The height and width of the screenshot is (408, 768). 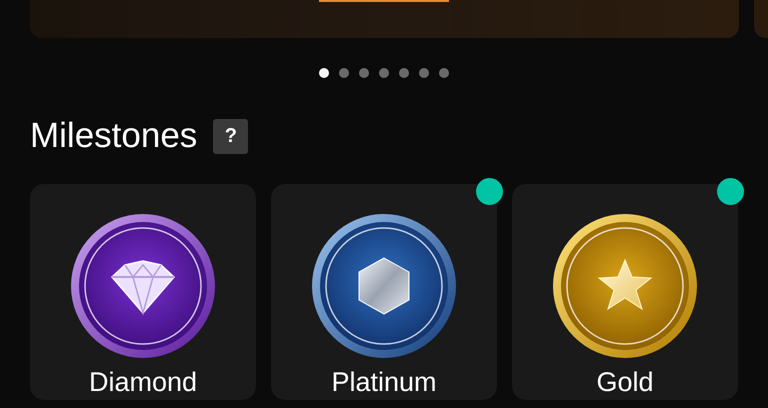 I want to click on help-button: ?, so click(x=230, y=136).